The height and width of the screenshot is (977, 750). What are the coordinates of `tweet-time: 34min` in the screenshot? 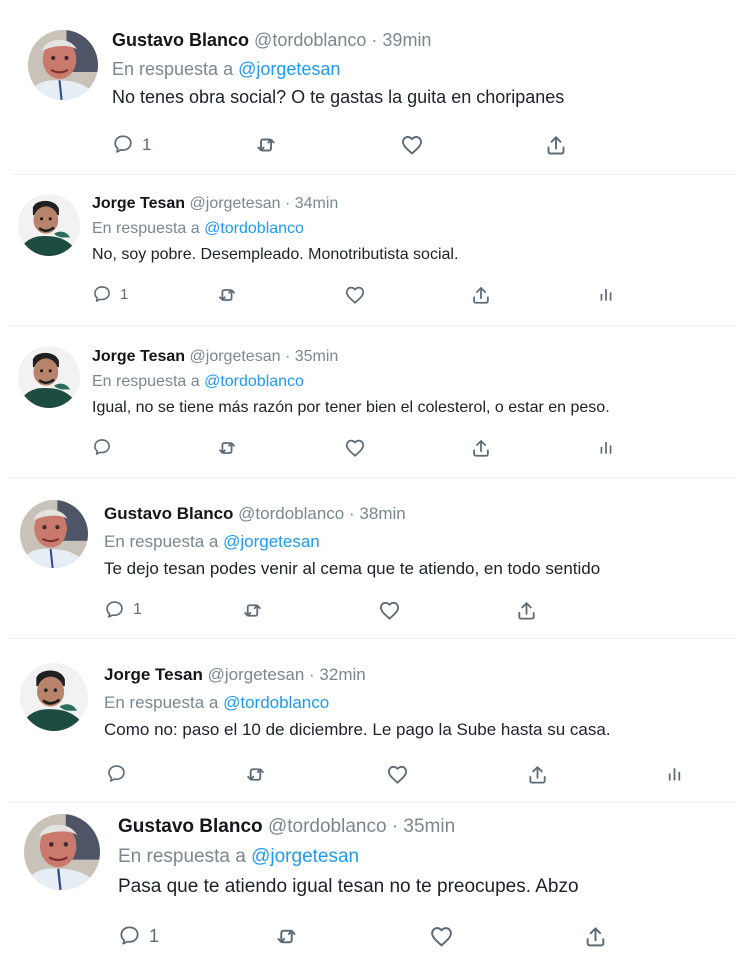 It's located at (317, 203).